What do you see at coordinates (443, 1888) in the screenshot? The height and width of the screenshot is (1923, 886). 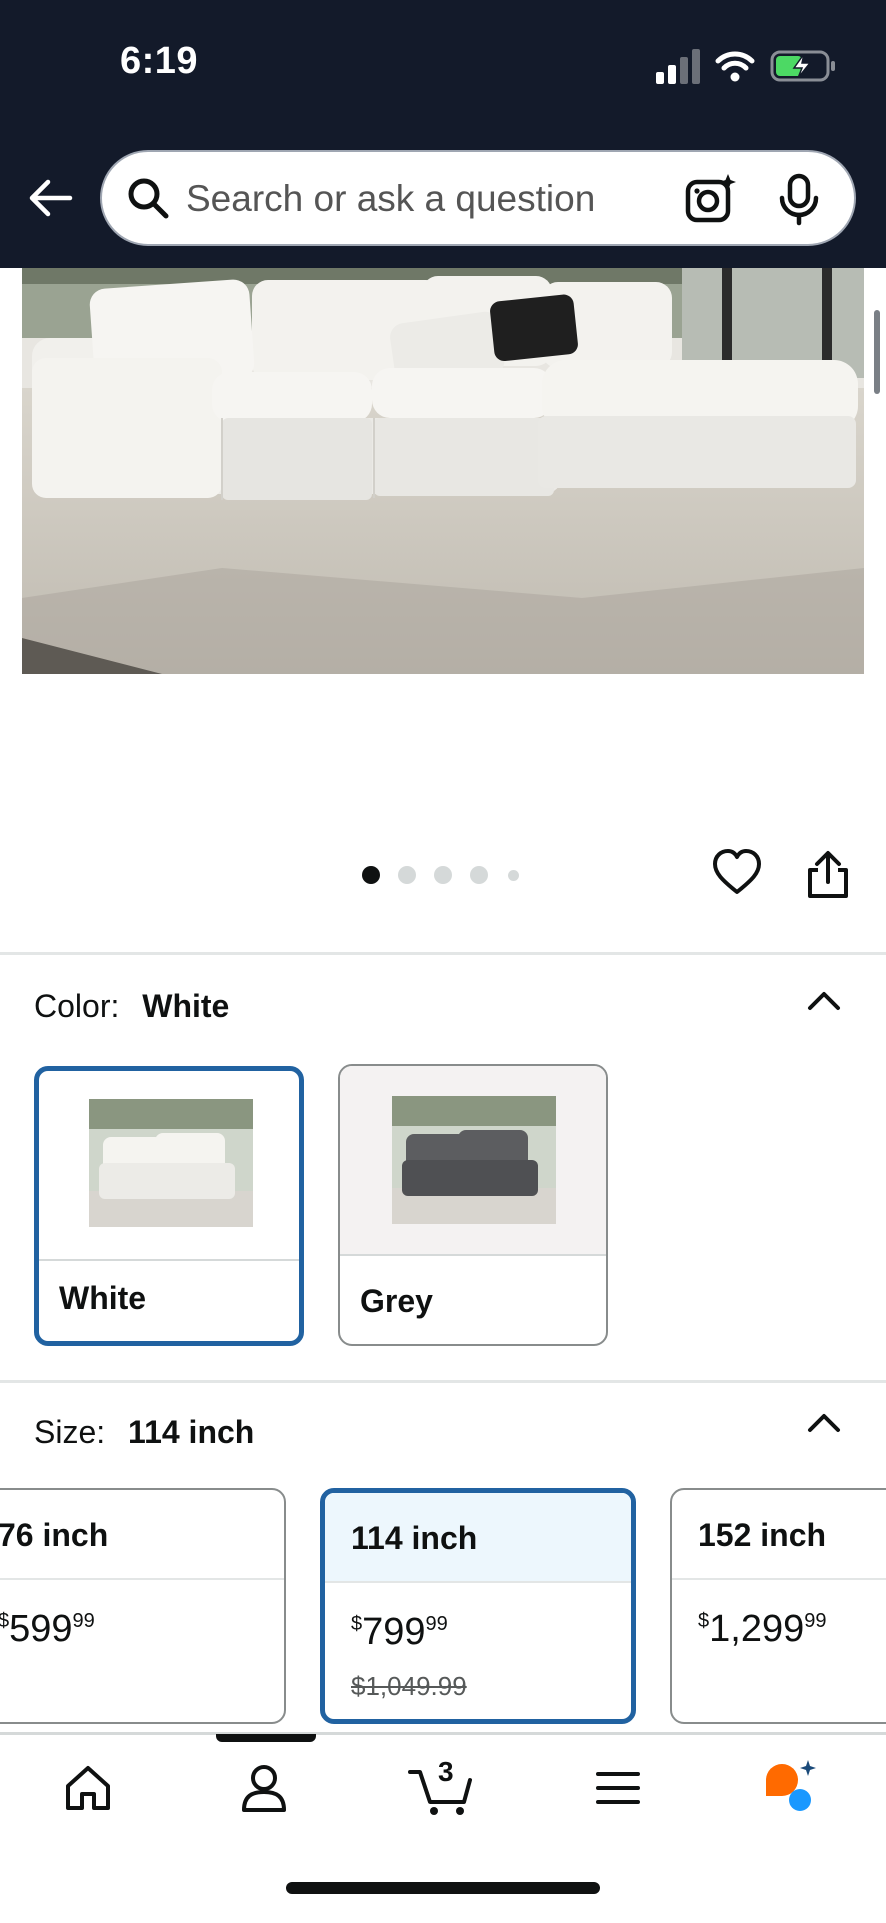 I see `home-indicator` at bounding box center [443, 1888].